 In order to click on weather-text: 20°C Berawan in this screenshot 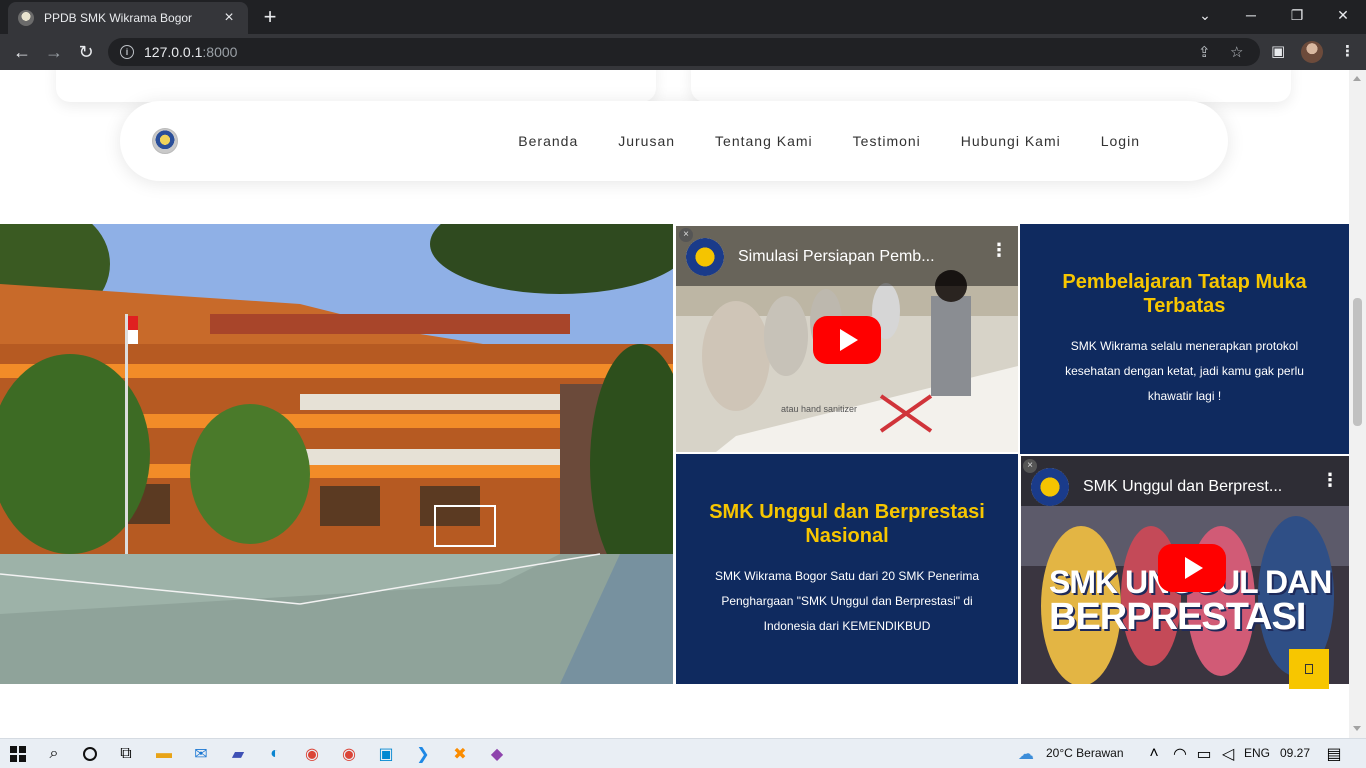, I will do `click(1085, 753)`.